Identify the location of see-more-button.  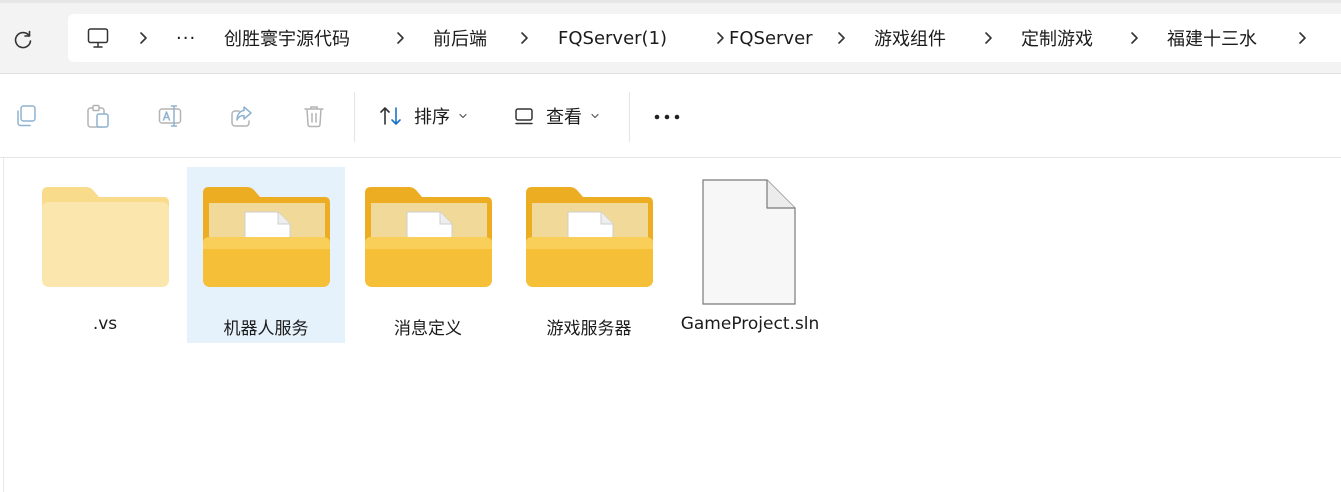
(667, 117).